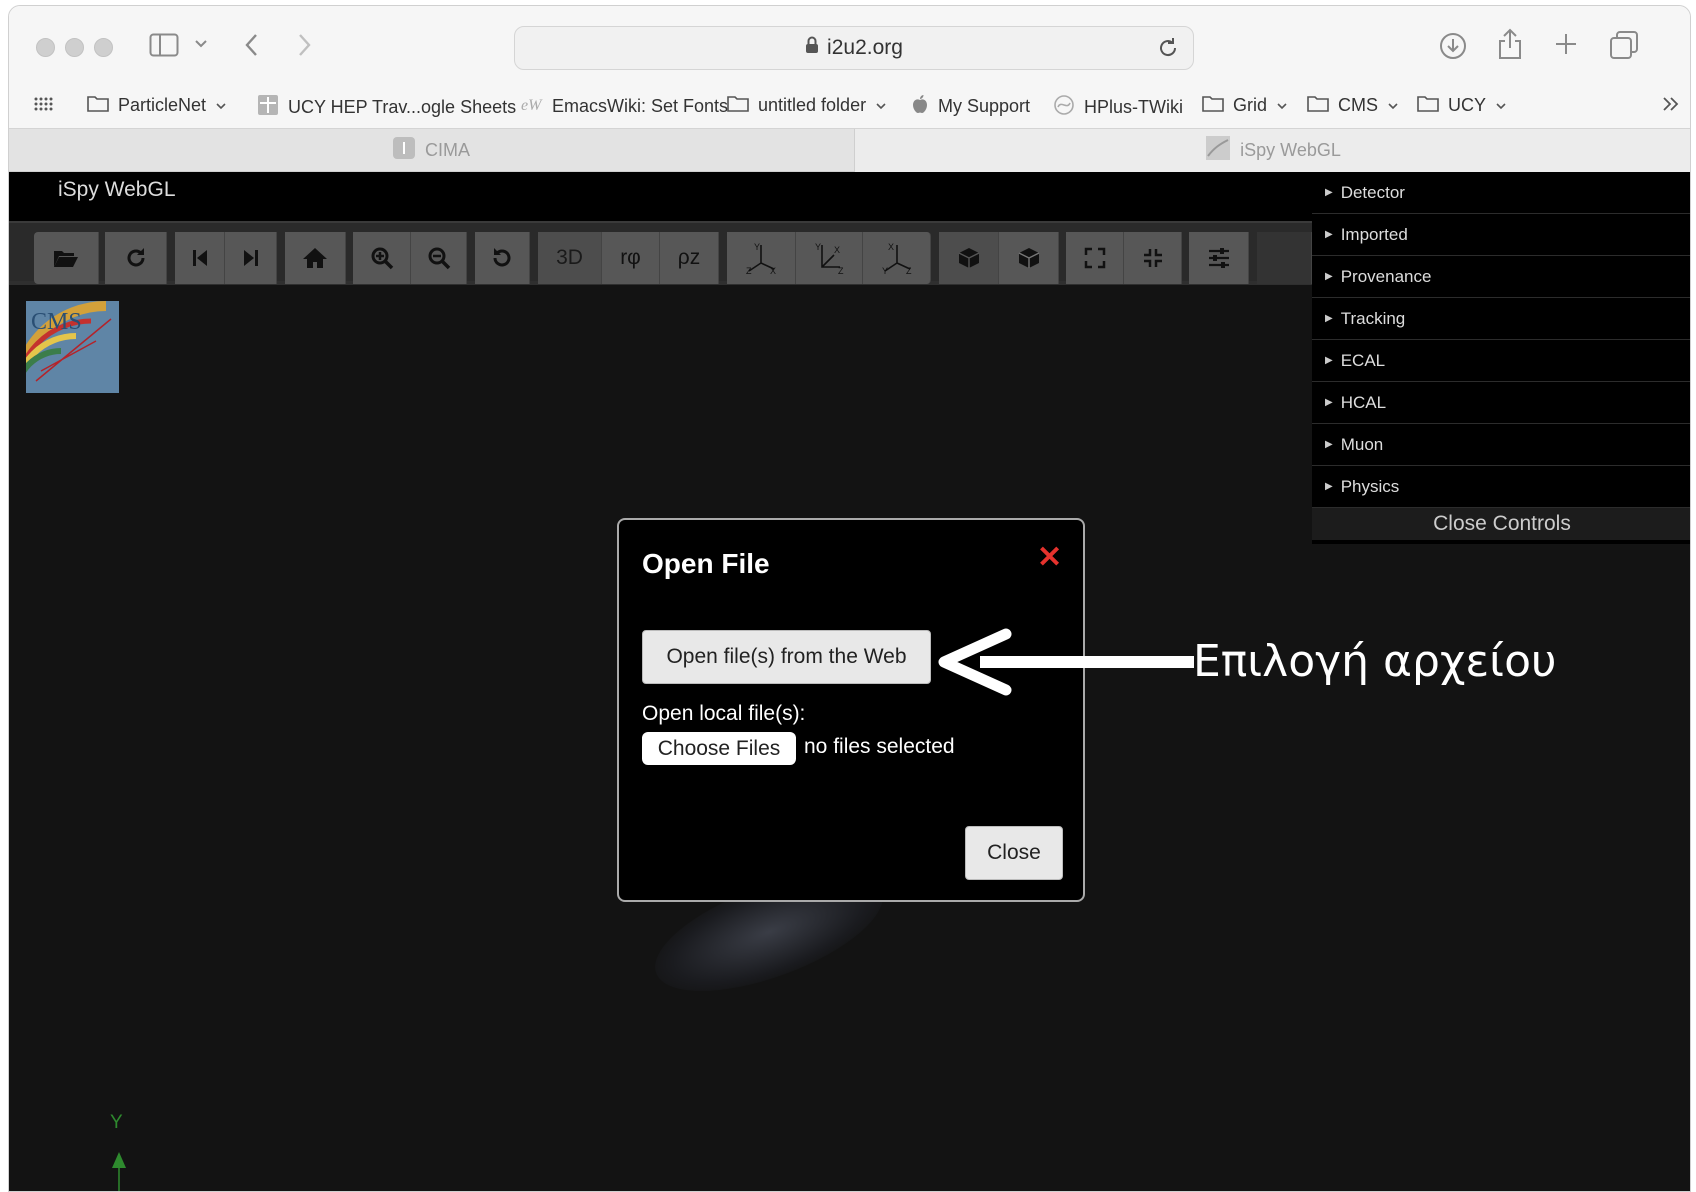  What do you see at coordinates (404, 150) in the screenshot?
I see `tab-favicon-icon` at bounding box center [404, 150].